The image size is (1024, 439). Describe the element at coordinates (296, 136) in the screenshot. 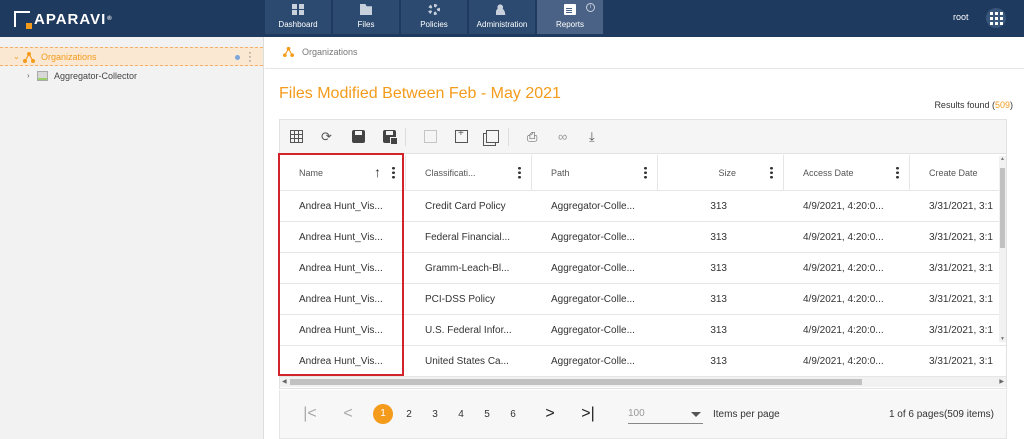

I see `grid-icon` at that location.